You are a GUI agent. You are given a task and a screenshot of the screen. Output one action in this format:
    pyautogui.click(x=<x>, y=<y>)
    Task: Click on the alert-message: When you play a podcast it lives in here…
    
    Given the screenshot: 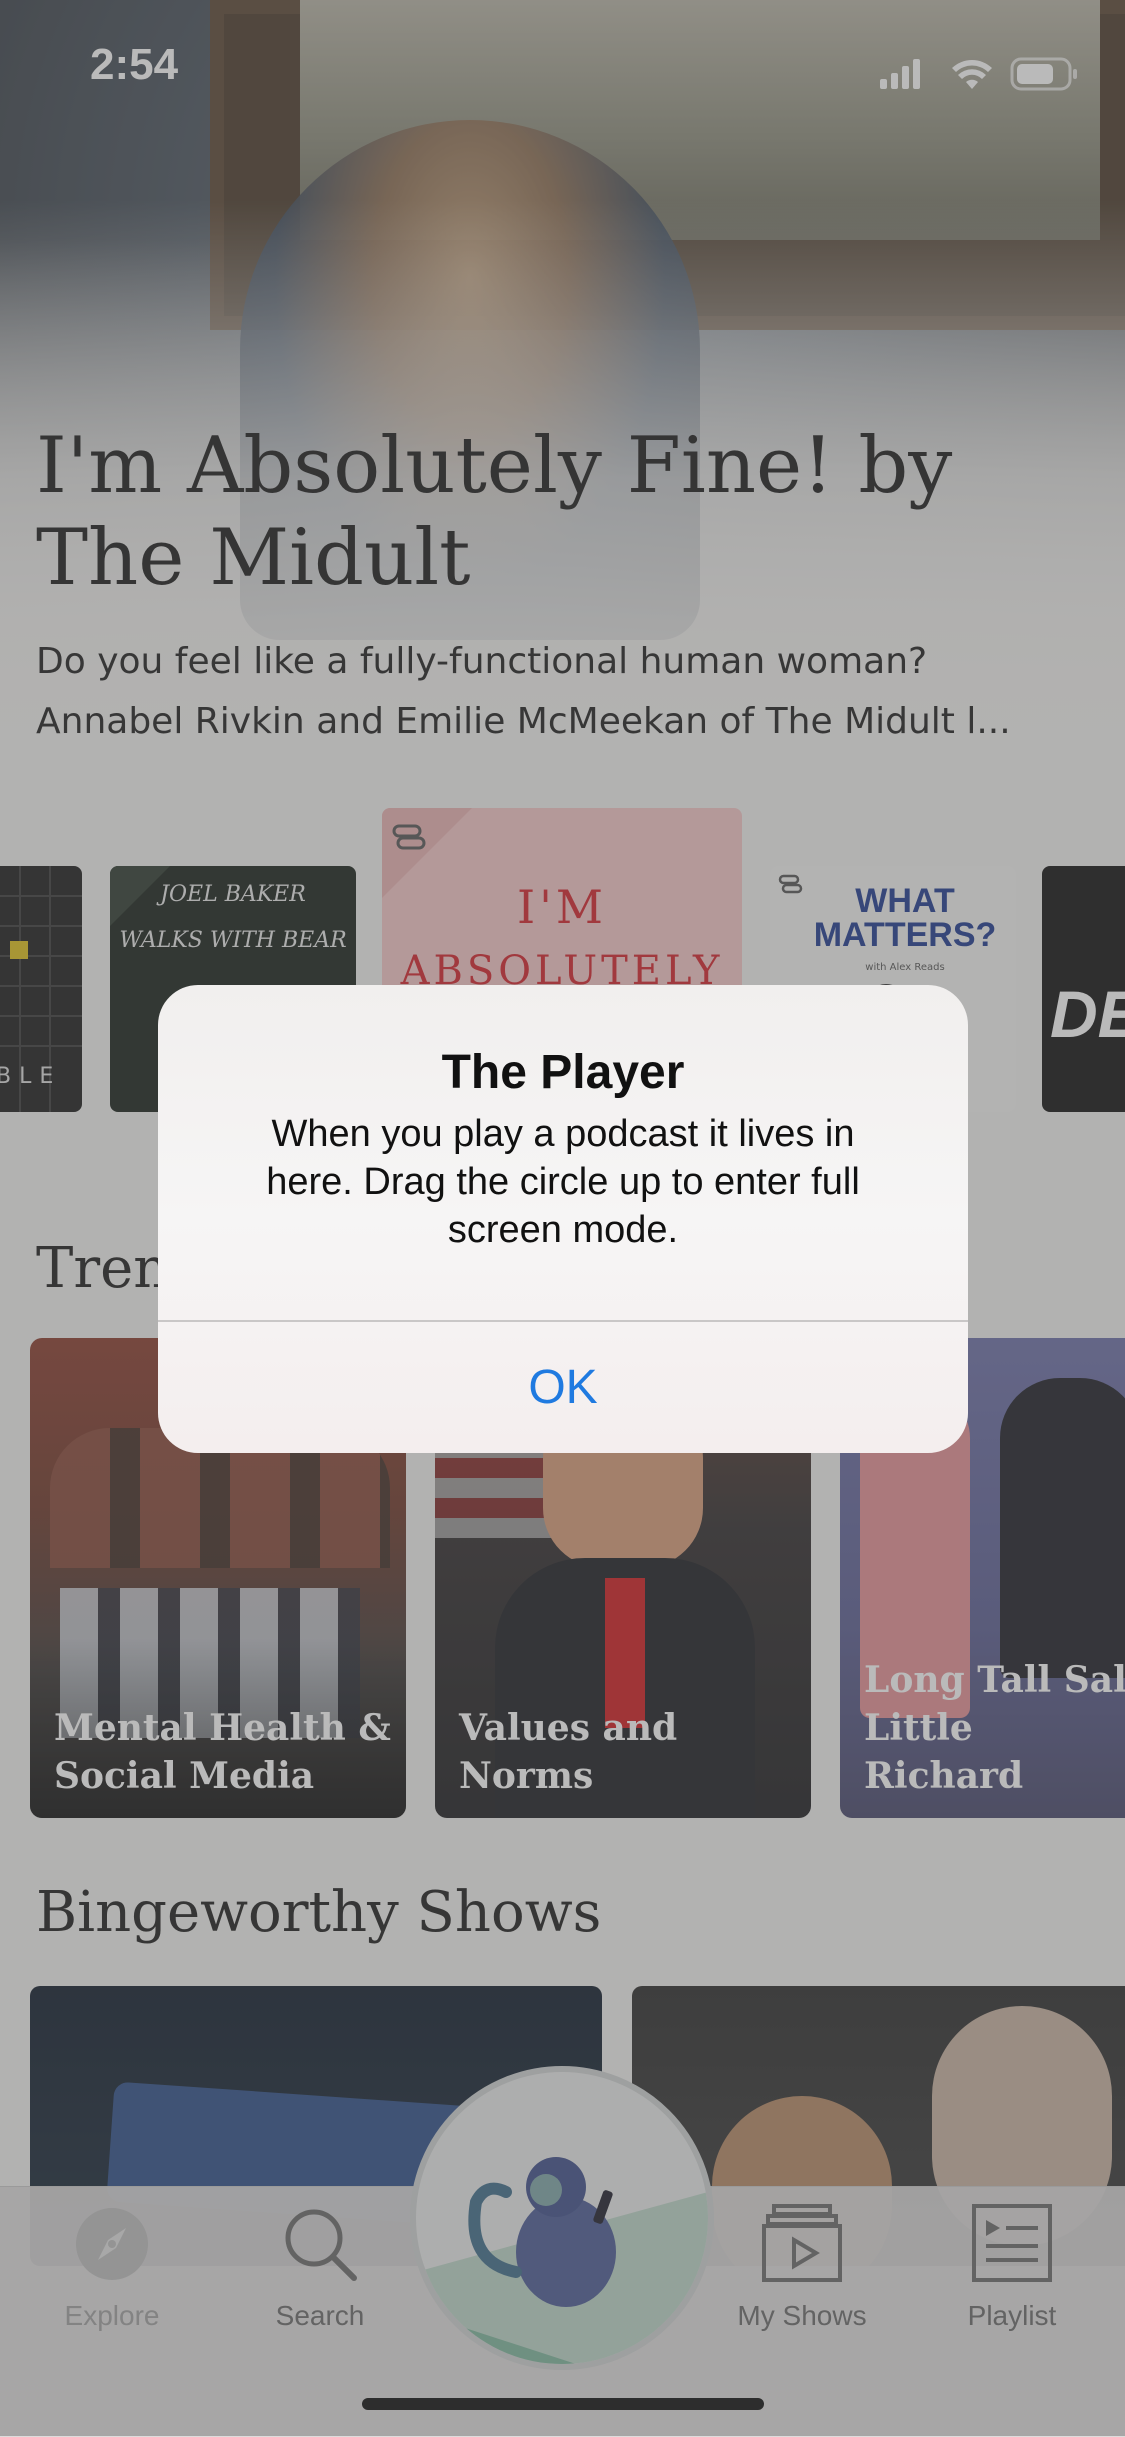 What is the action you would take?
    pyautogui.click(x=563, y=1182)
    